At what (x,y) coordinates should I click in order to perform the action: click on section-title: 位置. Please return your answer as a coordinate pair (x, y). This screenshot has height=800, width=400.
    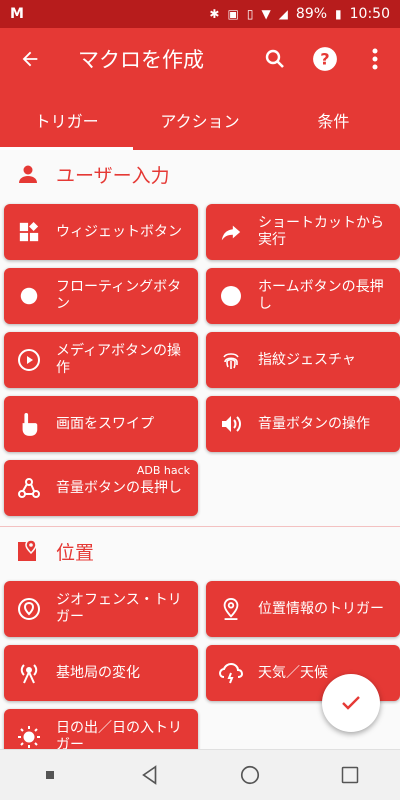
    Looking at the image, I should click on (75, 552).